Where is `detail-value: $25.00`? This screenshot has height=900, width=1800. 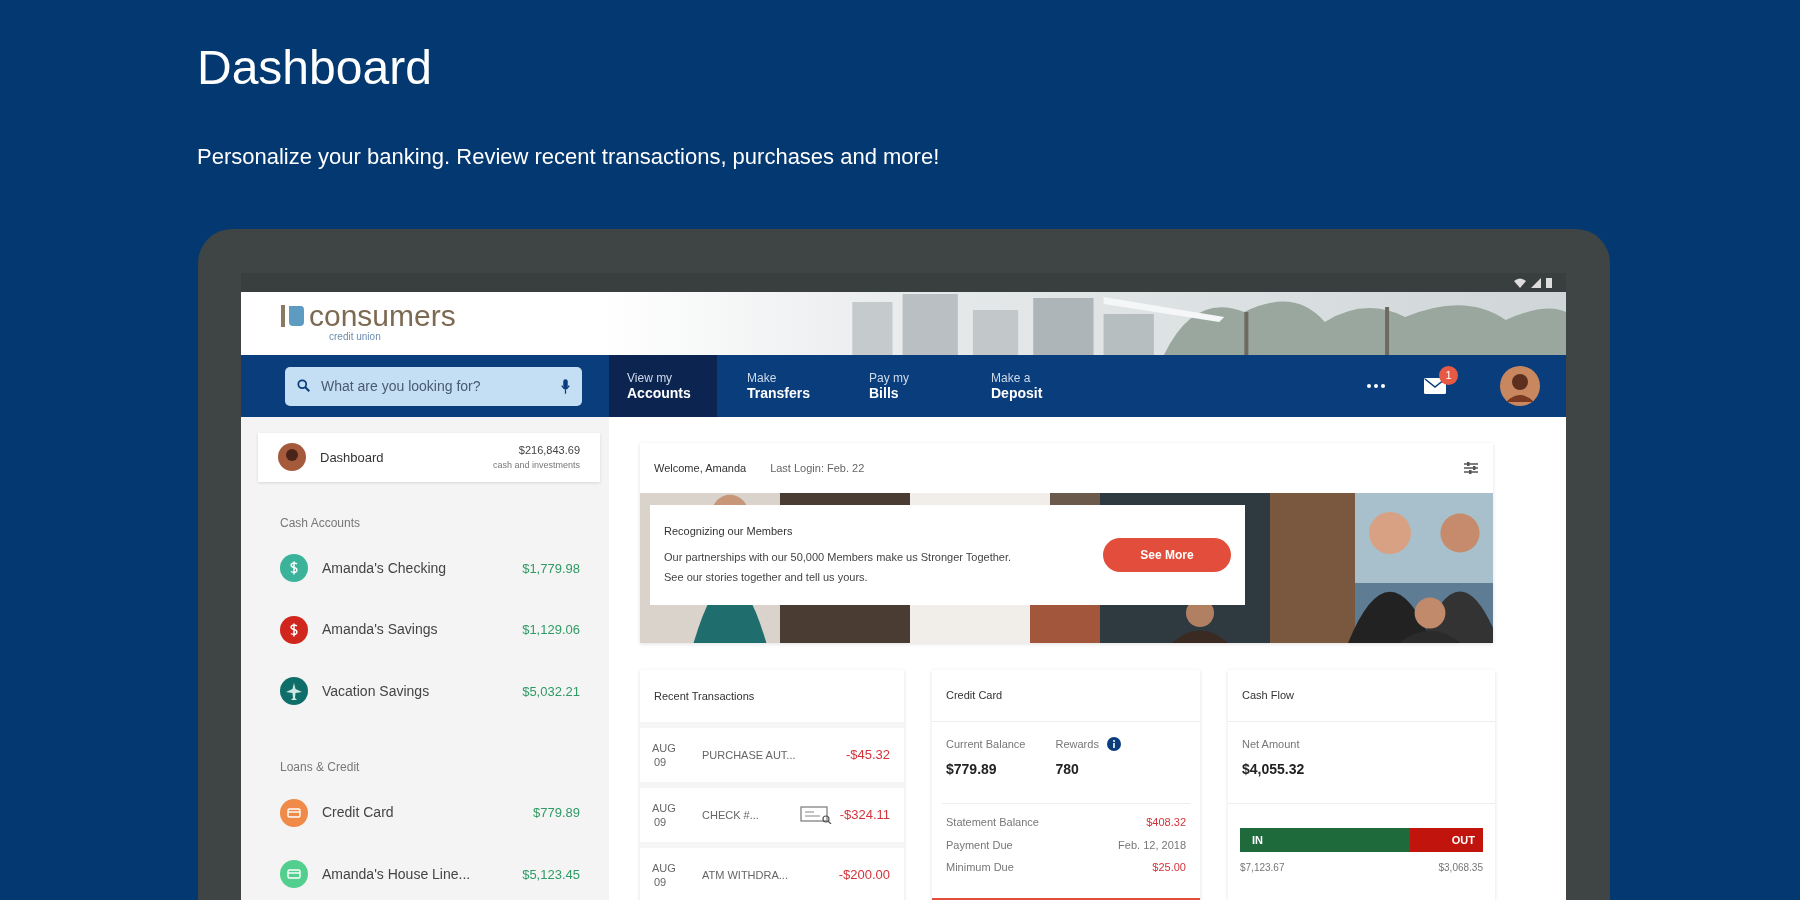
detail-value: $25.00 is located at coordinates (1169, 867).